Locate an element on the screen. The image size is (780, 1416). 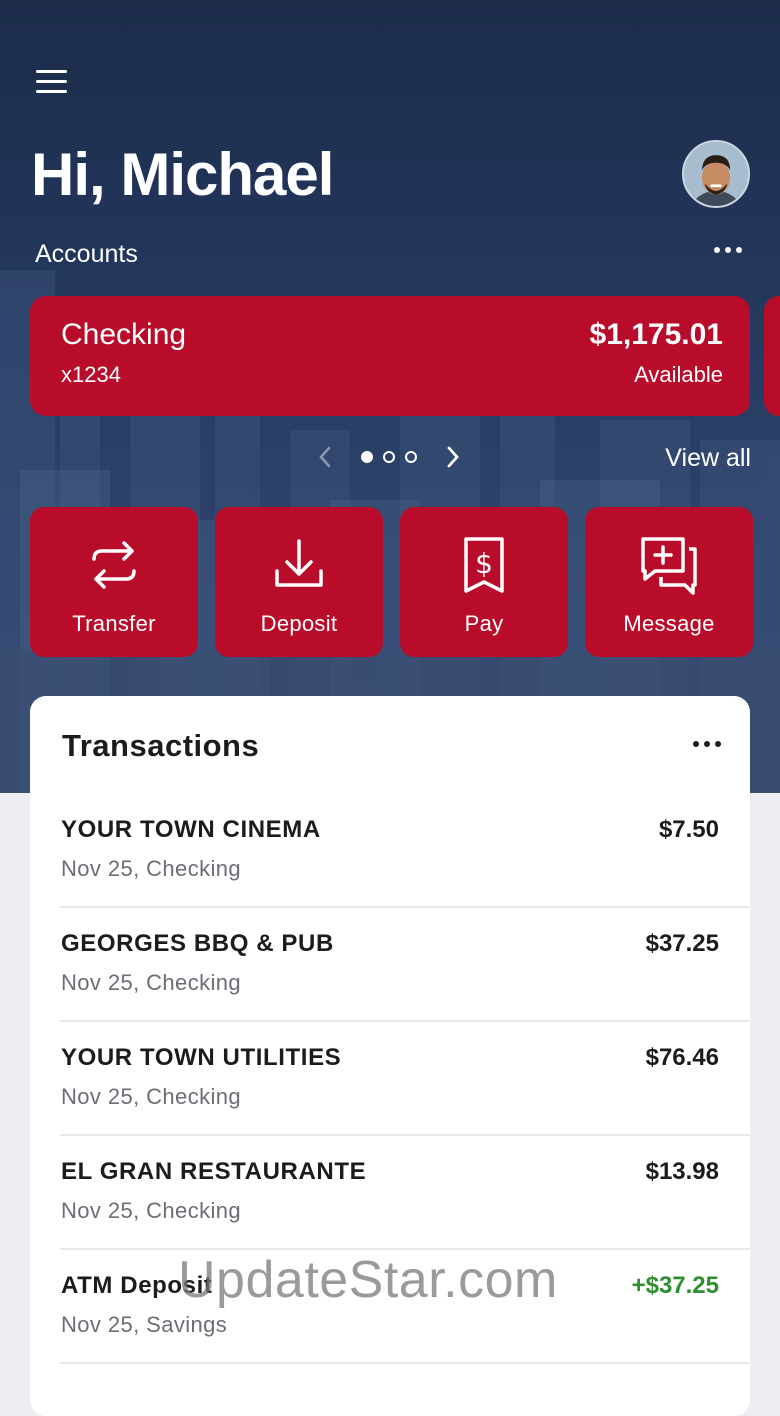
transfer-arrows-icon is located at coordinates (114, 565).